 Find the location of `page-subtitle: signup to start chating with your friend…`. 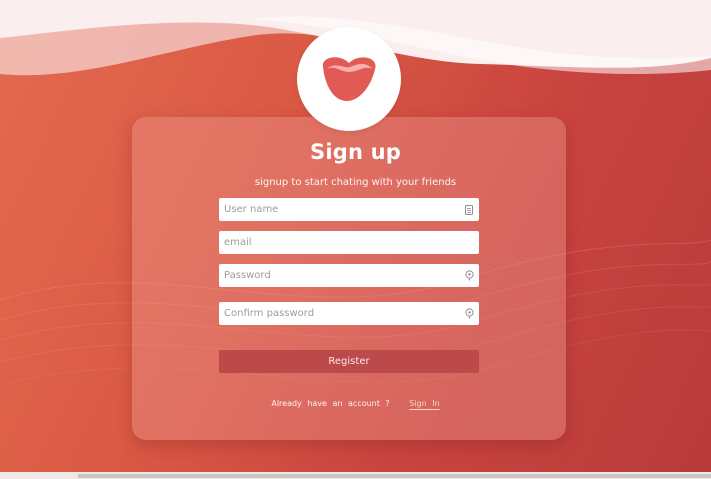

page-subtitle: signup to start chating with your friend… is located at coordinates (355, 182).